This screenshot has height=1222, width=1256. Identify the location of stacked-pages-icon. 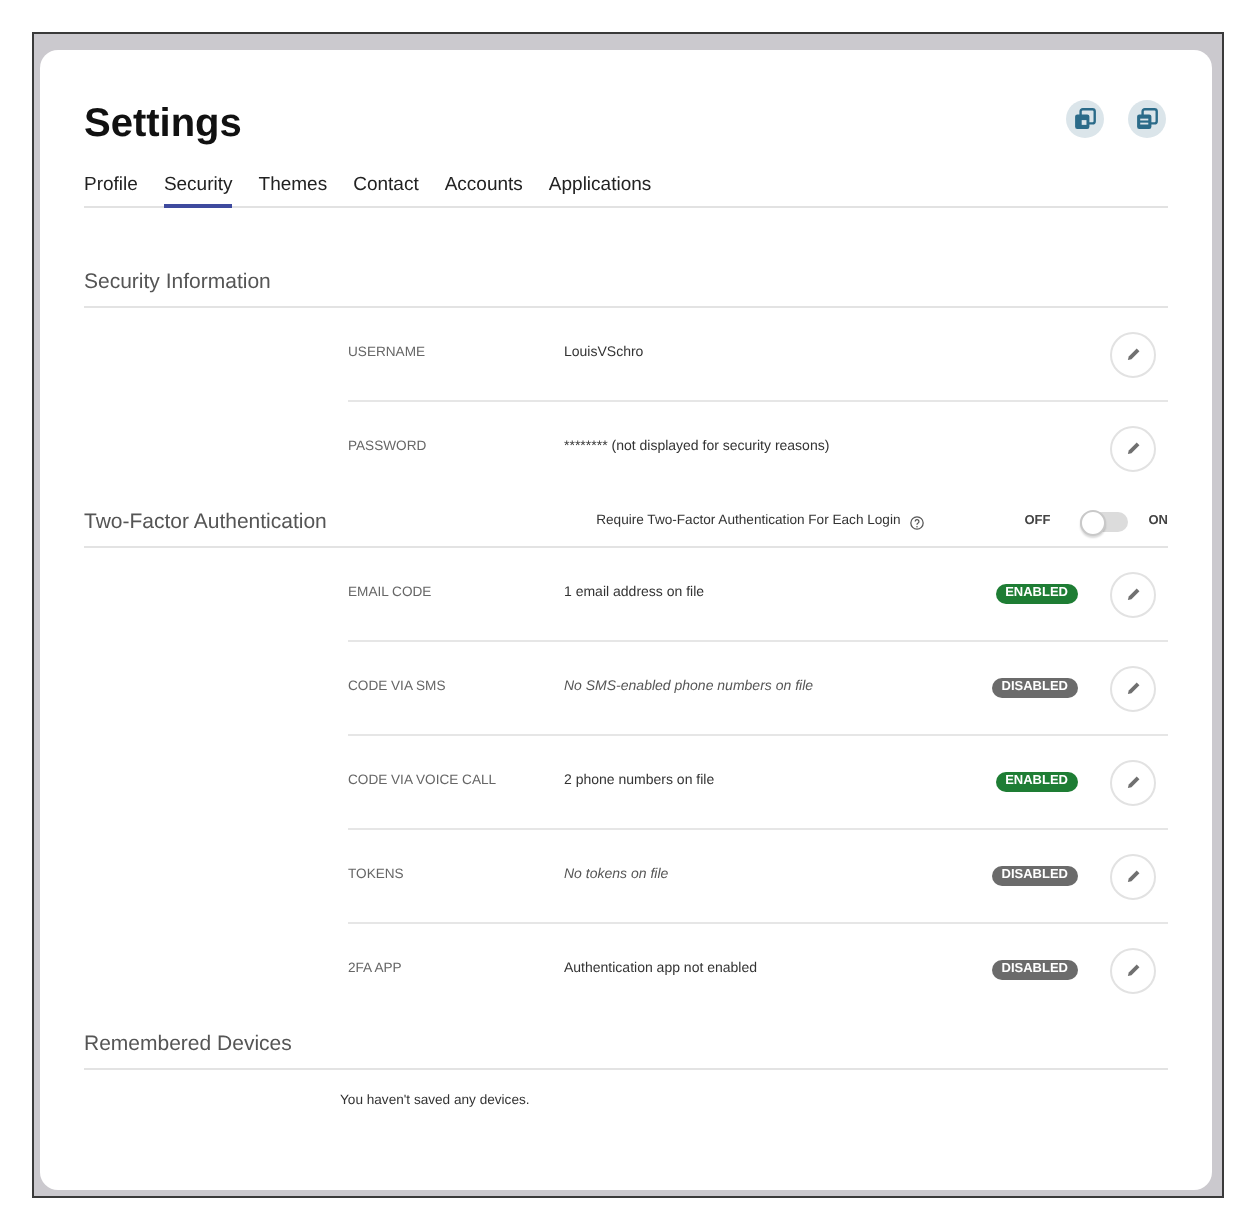
(1147, 119).